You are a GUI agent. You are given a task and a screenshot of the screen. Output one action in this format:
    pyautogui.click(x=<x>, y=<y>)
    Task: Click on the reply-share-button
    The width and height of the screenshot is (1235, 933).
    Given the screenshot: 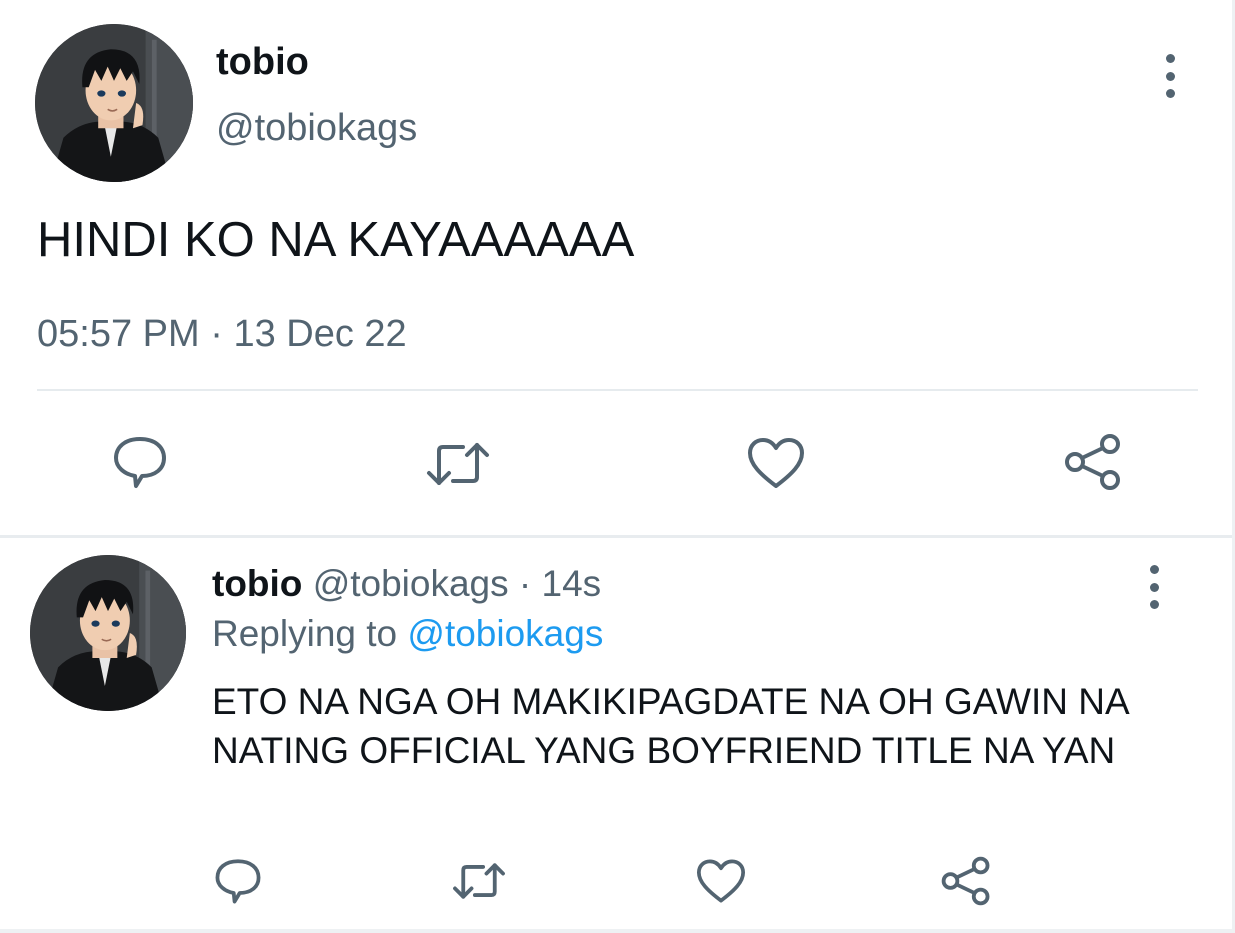 What is the action you would take?
    pyautogui.click(x=966, y=881)
    